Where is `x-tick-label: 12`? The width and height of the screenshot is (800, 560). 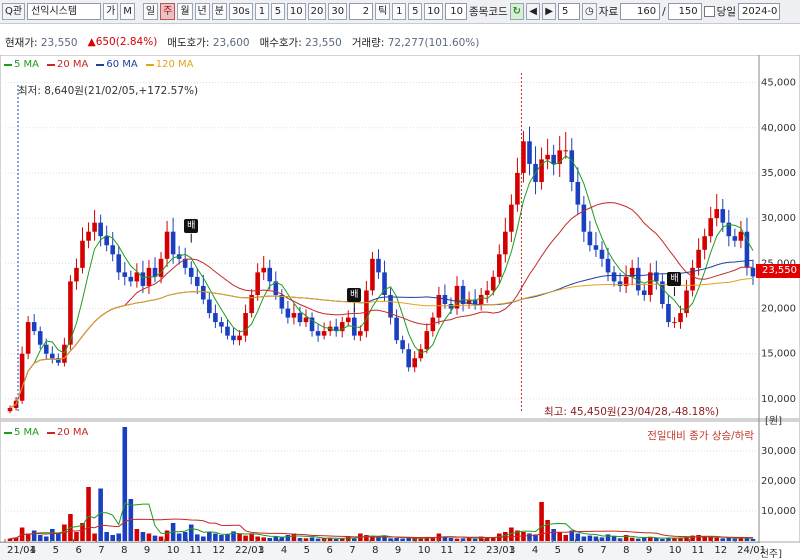 x-tick-label: 12 is located at coordinates (219, 550).